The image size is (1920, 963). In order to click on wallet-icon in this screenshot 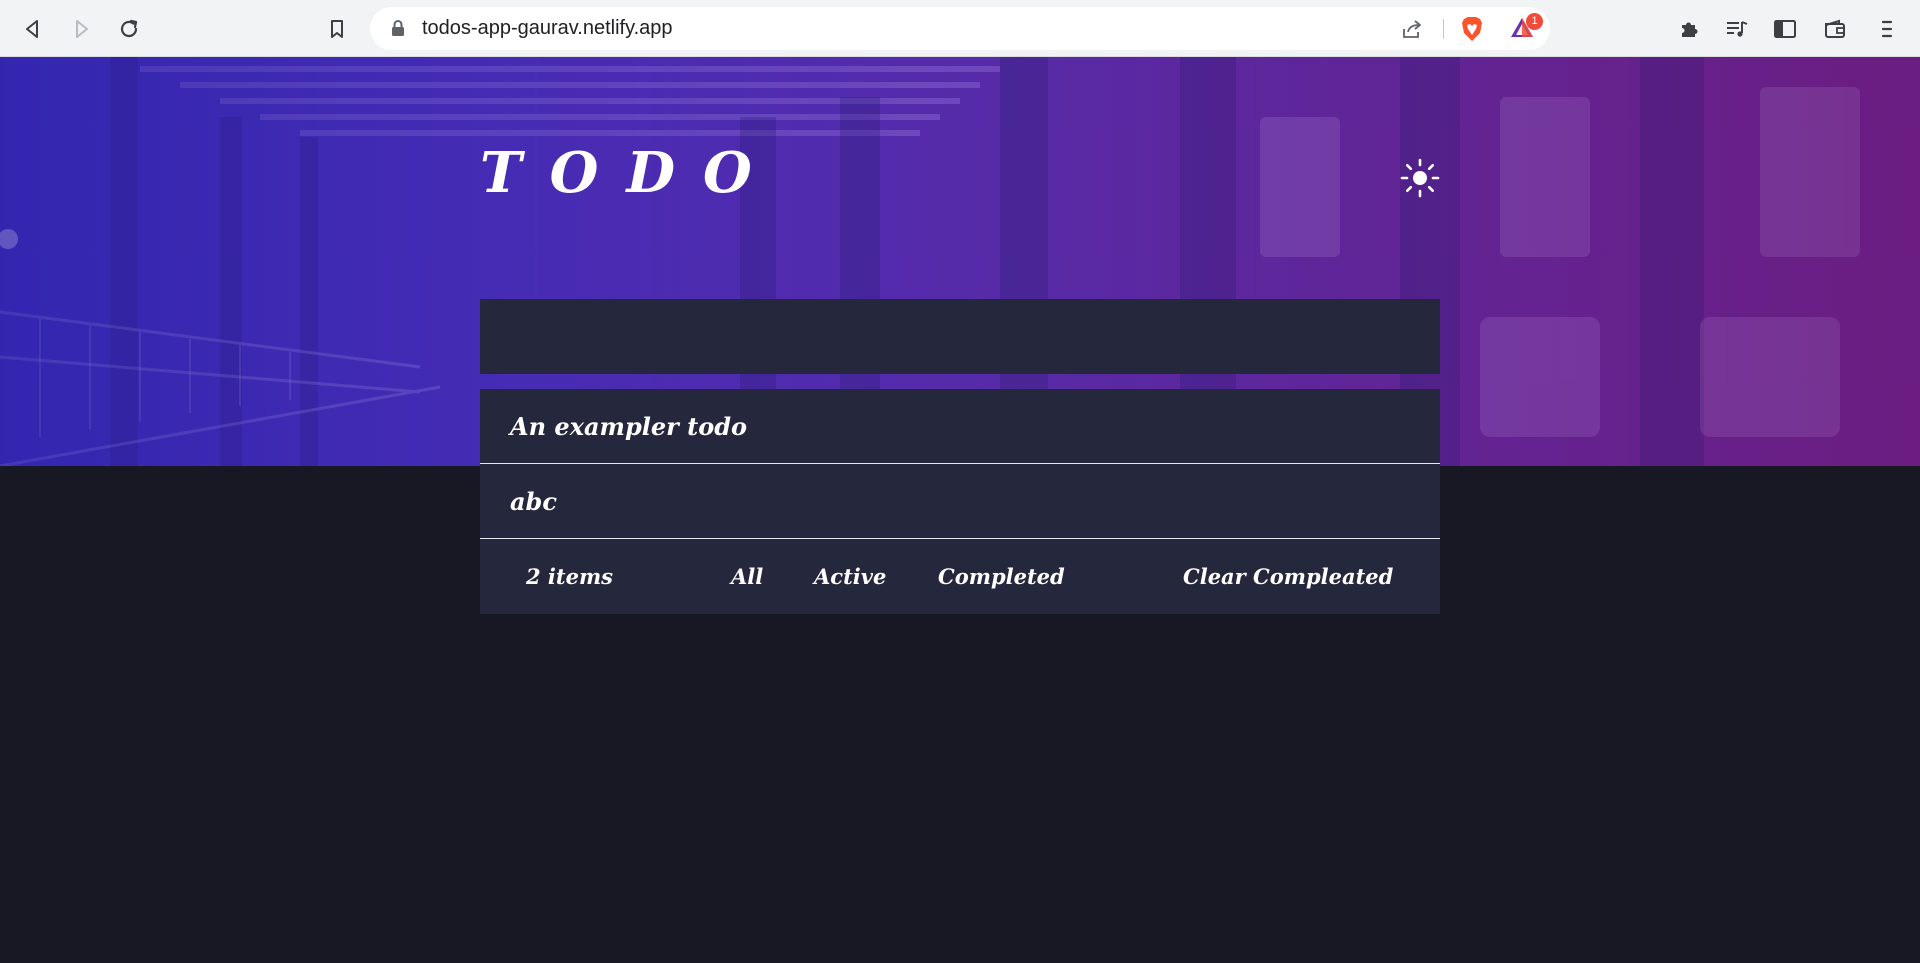, I will do `click(1835, 28)`.